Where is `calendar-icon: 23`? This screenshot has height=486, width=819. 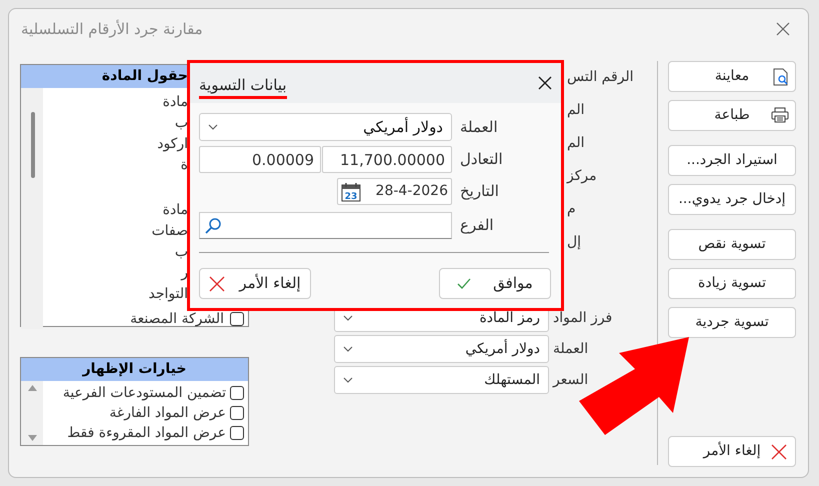
calendar-icon: 23 is located at coordinates (351, 192).